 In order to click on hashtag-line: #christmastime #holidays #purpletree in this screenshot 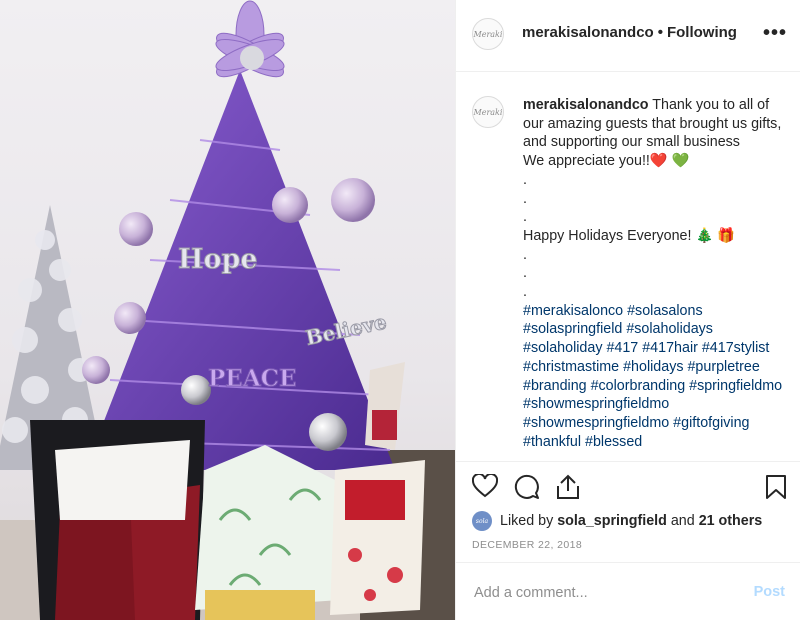, I will do `click(657, 367)`.